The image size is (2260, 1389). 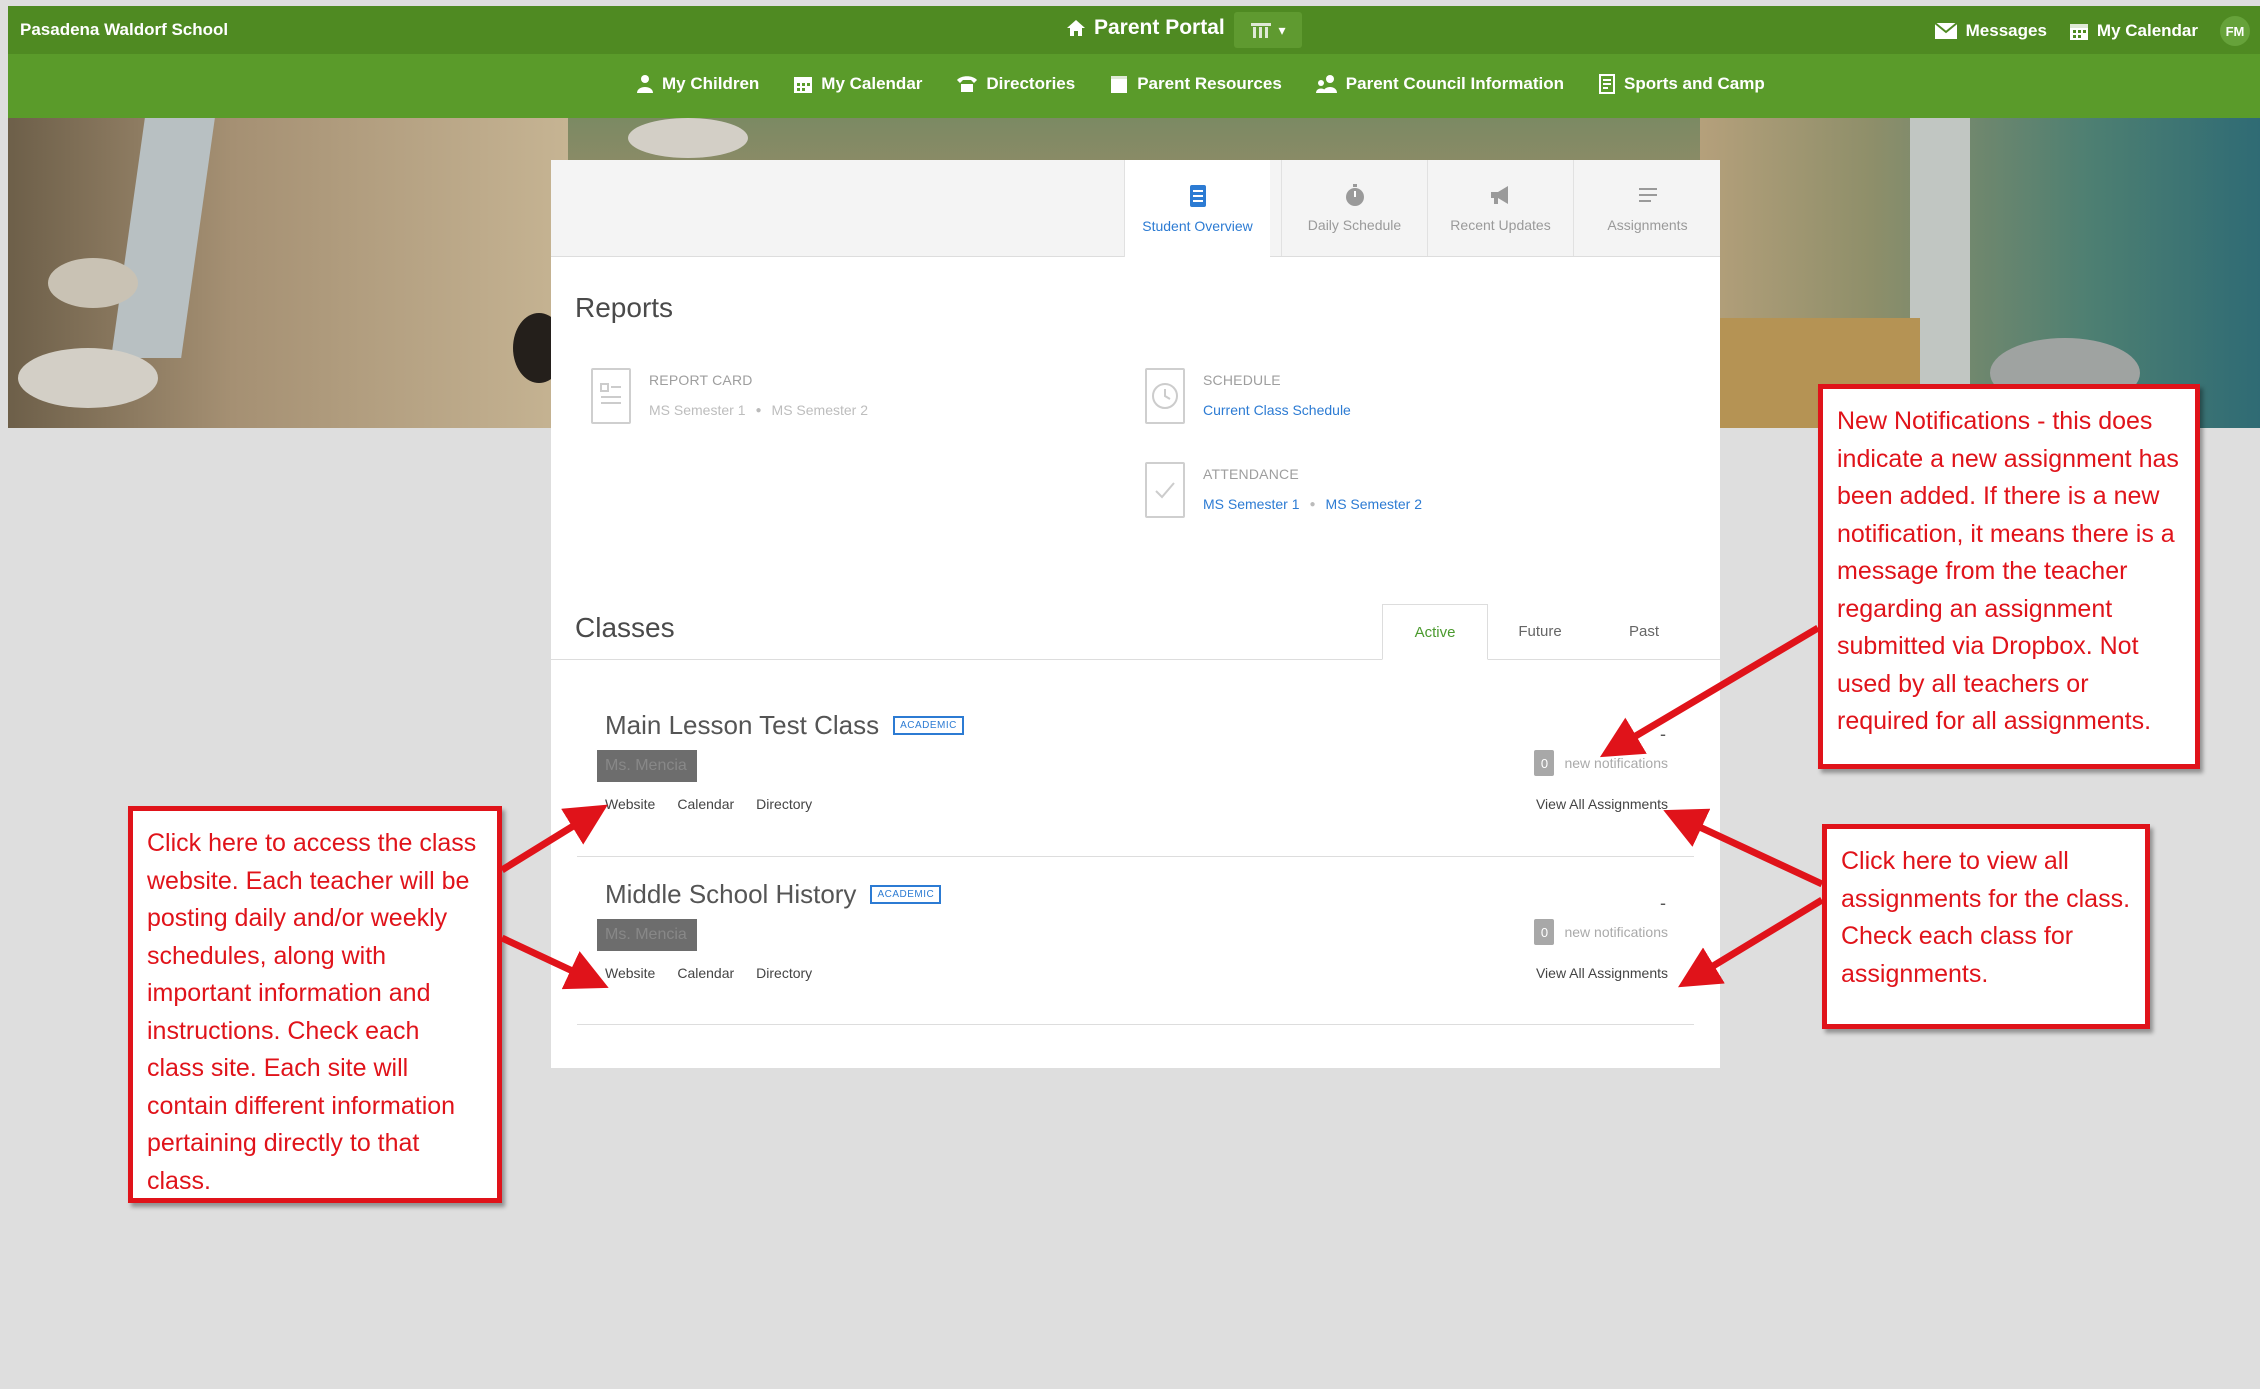 What do you see at coordinates (645, 84) in the screenshot?
I see `person-icon` at bounding box center [645, 84].